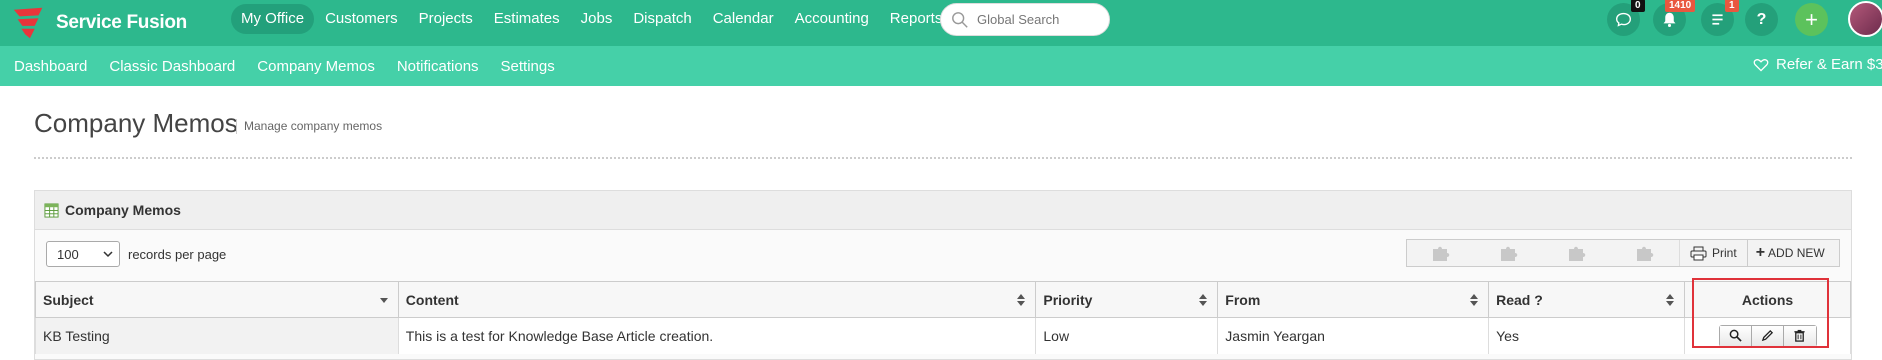  What do you see at coordinates (217, 299) in the screenshot?
I see `column-header-subject: Subject` at bounding box center [217, 299].